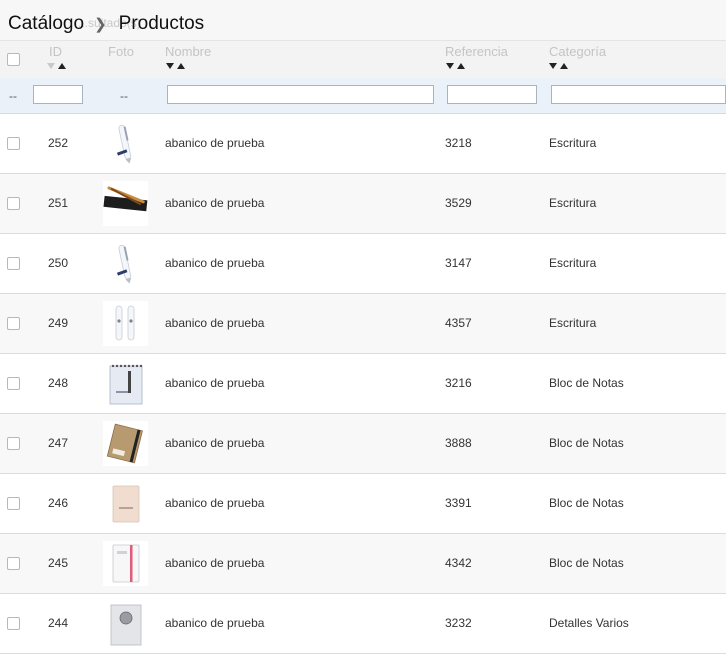  What do you see at coordinates (363, 624) in the screenshot?
I see `table-row: 244 abanico de prueba 3232 Detalles Varios` at bounding box center [363, 624].